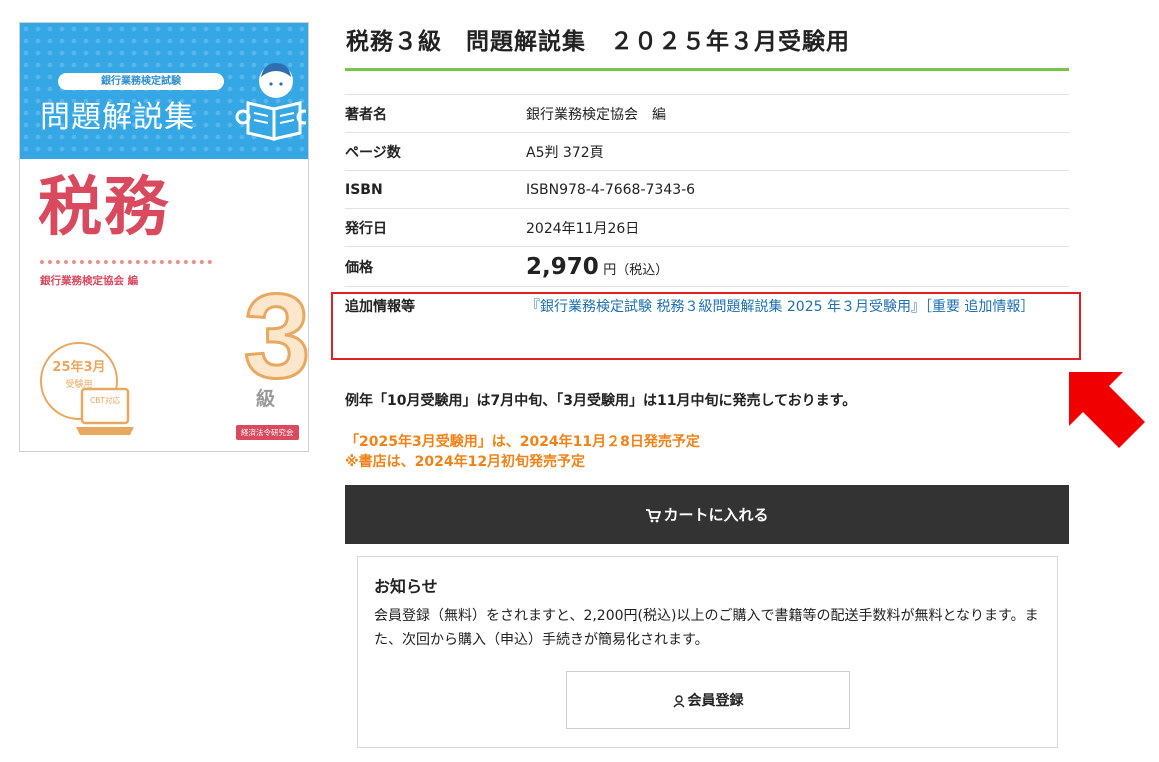 This screenshot has width=1159, height=762. I want to click on red-arrow-icon, so click(1107, 410).